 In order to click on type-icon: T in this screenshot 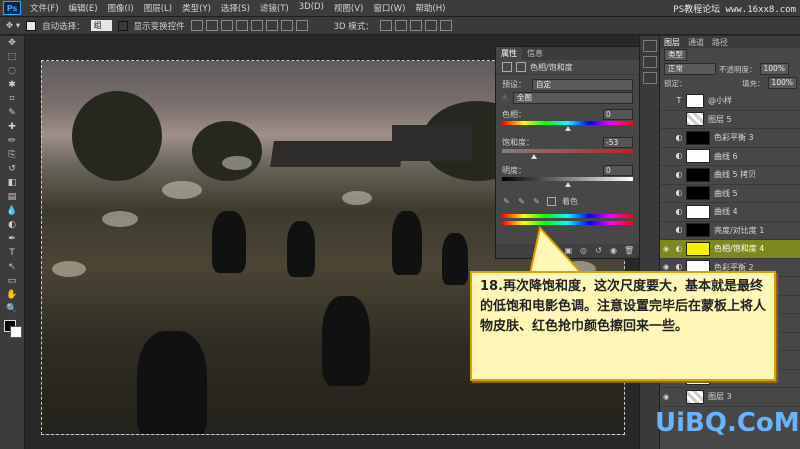, I will do `click(12, 253)`.